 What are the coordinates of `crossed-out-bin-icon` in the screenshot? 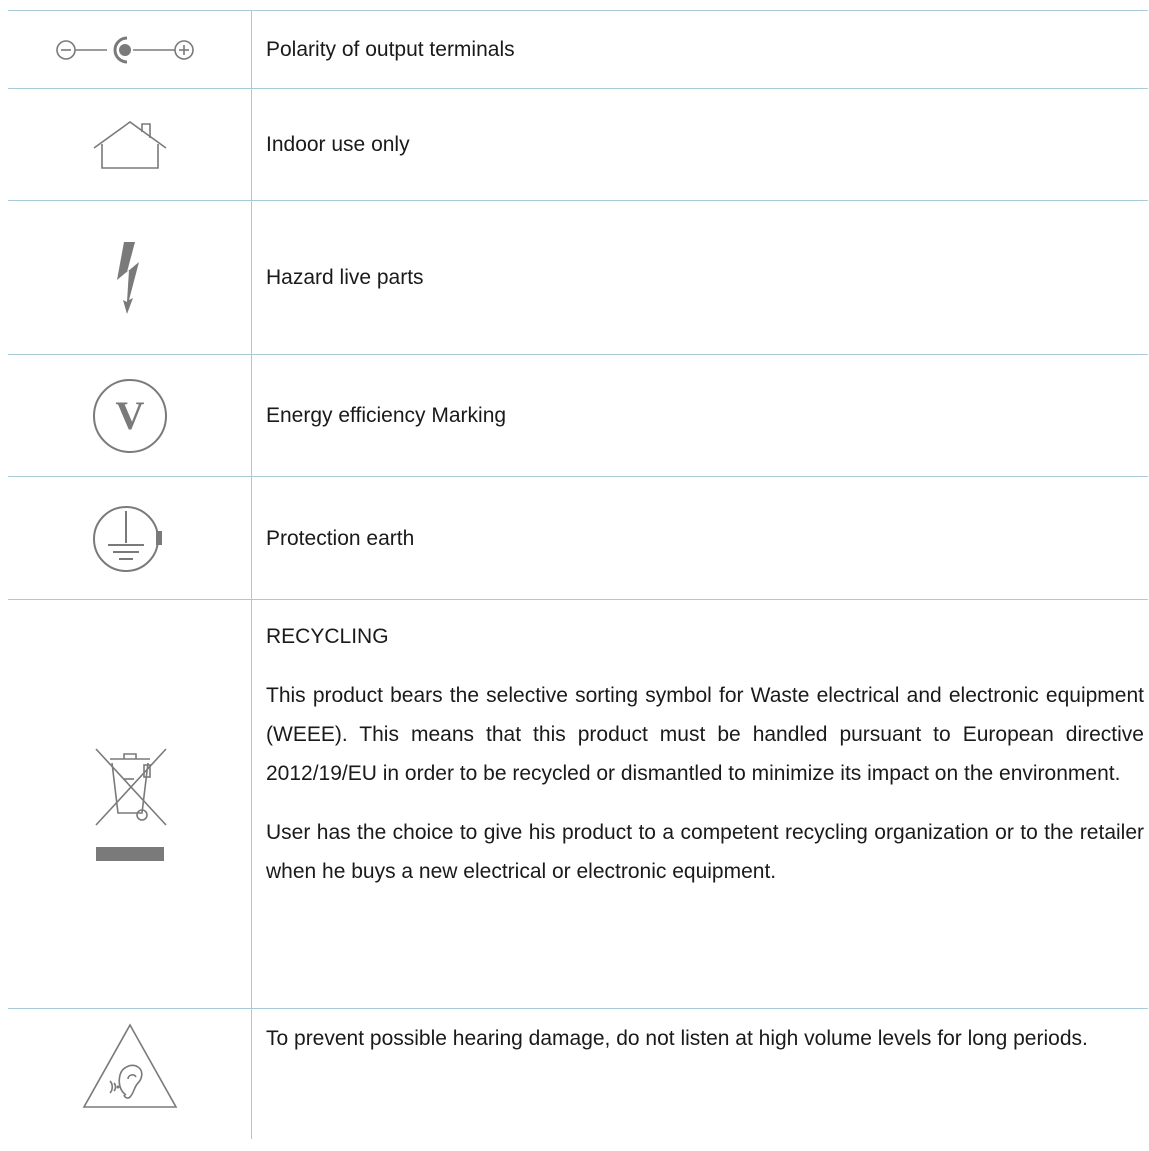 It's located at (129, 804).